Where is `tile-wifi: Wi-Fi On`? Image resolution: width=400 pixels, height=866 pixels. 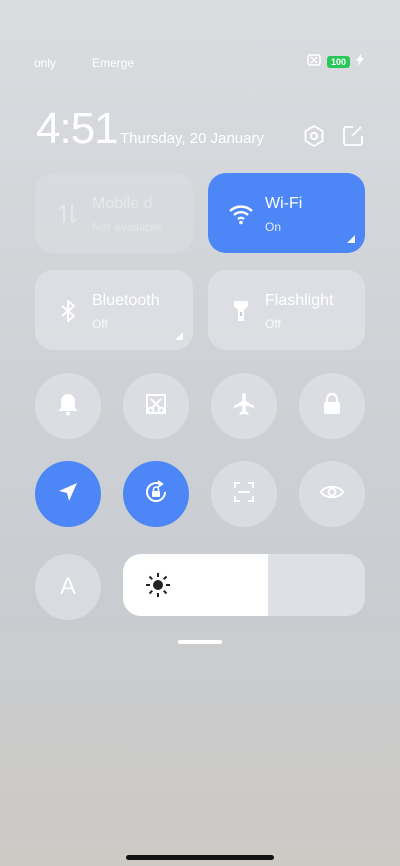
tile-wifi: Wi-Fi On is located at coordinates (286, 213).